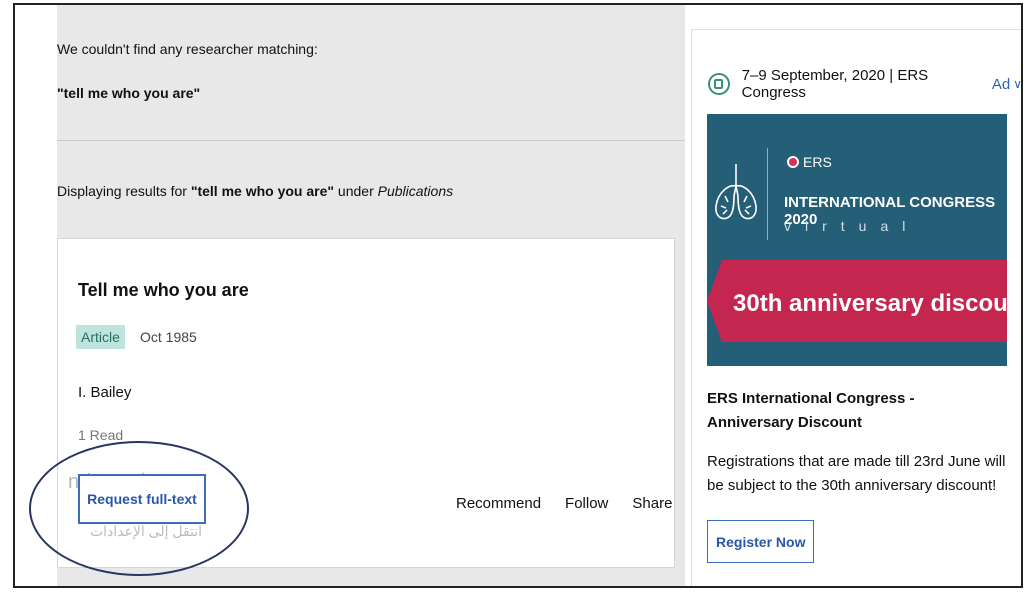  What do you see at coordinates (163, 290) in the screenshot?
I see `publication-title: Tell me who you are` at bounding box center [163, 290].